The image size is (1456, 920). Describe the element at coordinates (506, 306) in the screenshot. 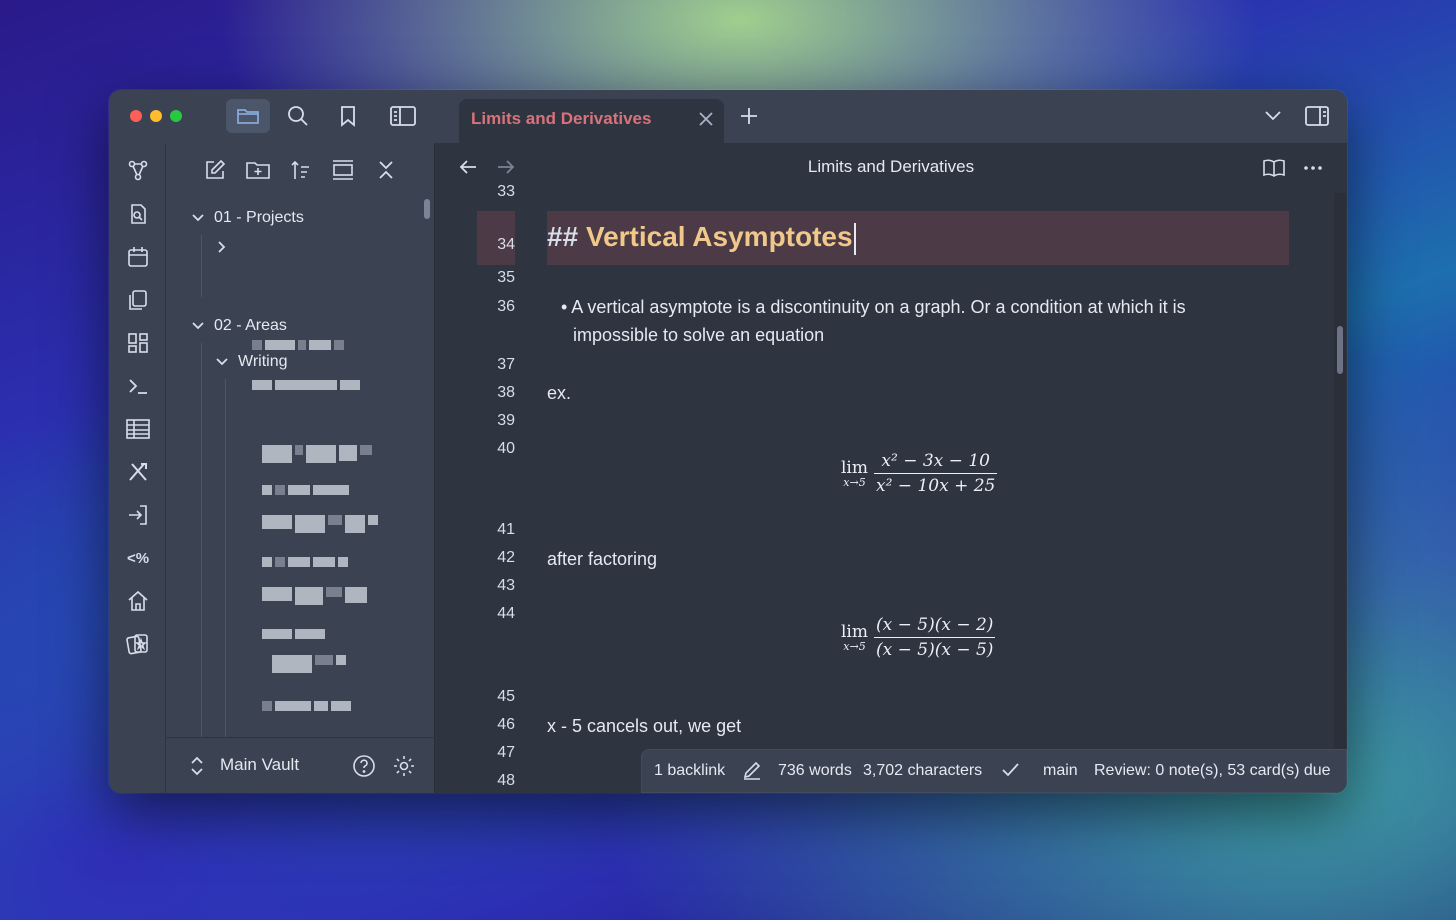

I see `line-number: 36` at that location.